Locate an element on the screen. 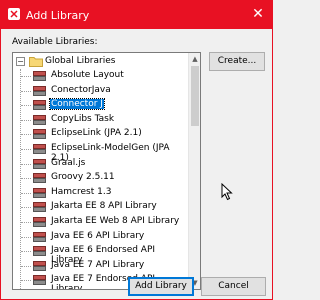 This screenshot has height=300, width=320. tree-item: Connector J is located at coordinates (101, 105).